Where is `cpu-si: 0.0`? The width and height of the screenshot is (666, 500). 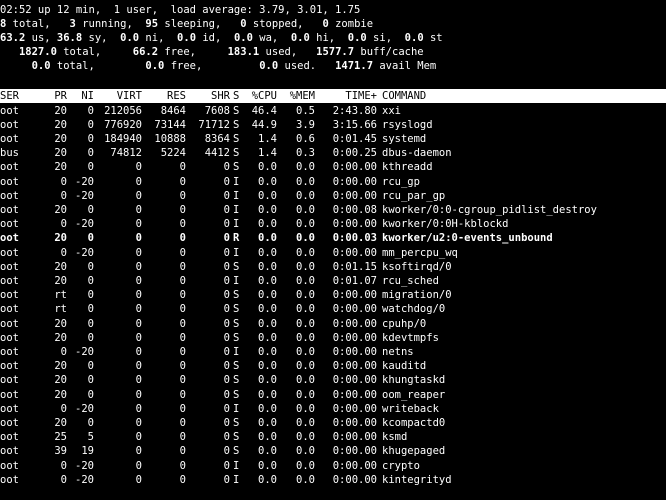 cpu-si: 0.0 is located at coordinates (357, 38).